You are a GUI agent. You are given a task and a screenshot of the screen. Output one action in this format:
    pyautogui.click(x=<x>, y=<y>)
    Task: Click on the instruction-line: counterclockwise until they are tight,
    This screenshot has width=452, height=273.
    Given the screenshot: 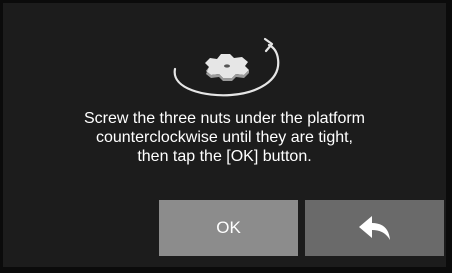 What is the action you would take?
    pyautogui.click(x=224, y=137)
    